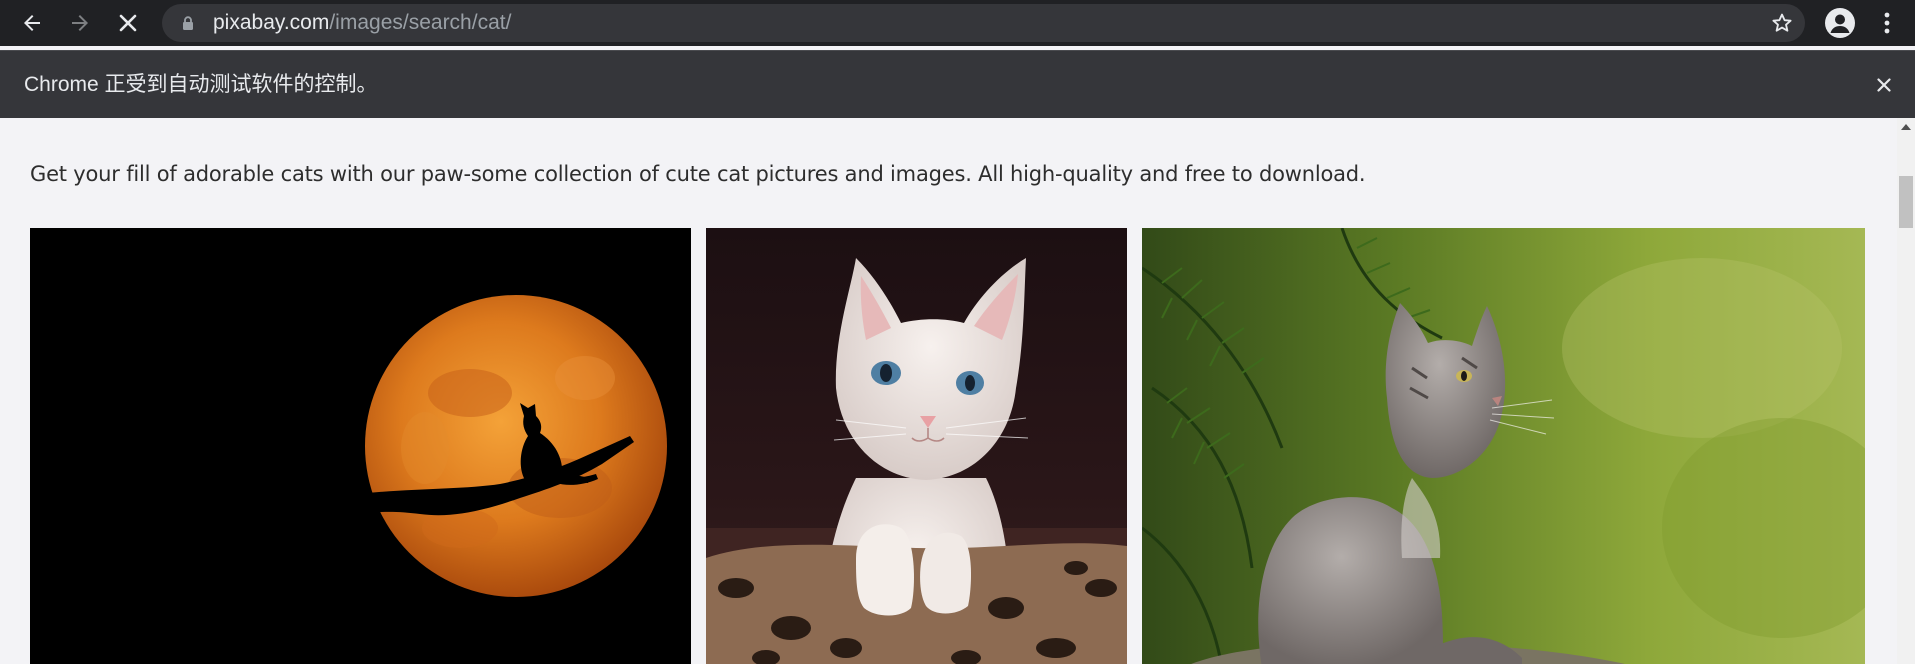 The height and width of the screenshot is (664, 1915). I want to click on white-kitten-photo, so click(916, 446).